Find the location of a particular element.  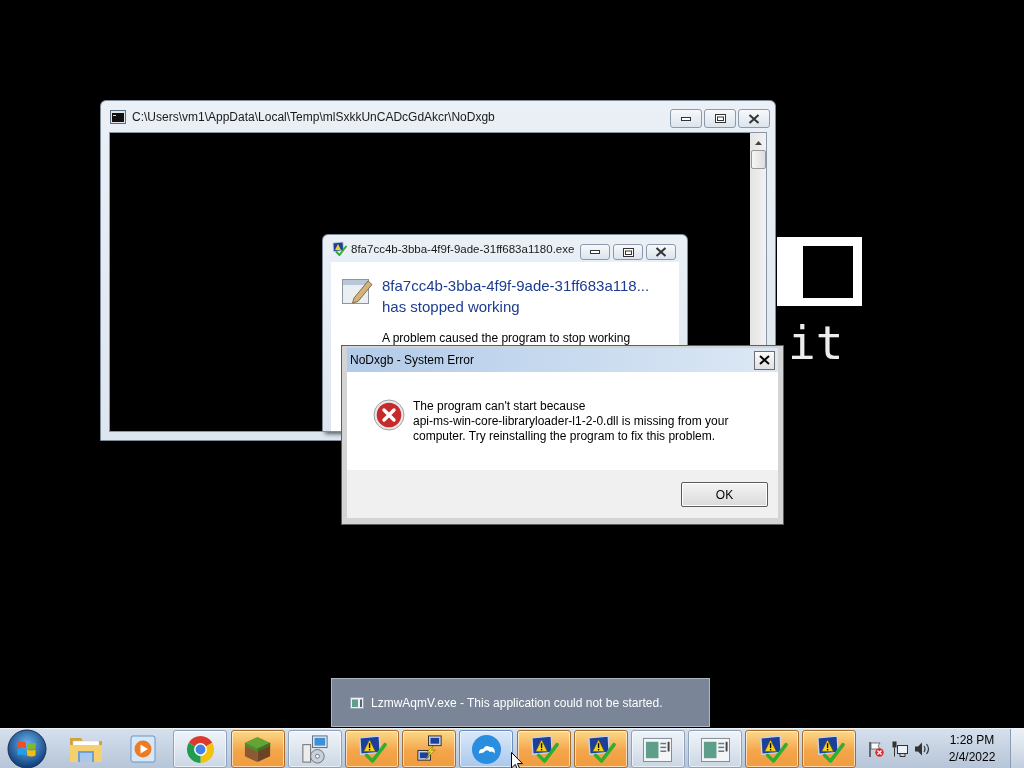

cloud-icon is located at coordinates (486, 749).